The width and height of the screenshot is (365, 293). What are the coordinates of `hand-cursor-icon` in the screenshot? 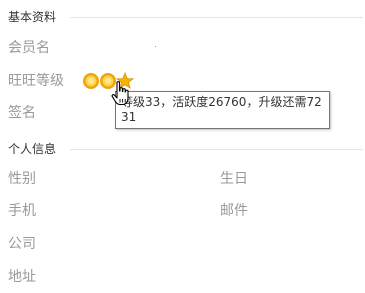 It's located at (120, 93).